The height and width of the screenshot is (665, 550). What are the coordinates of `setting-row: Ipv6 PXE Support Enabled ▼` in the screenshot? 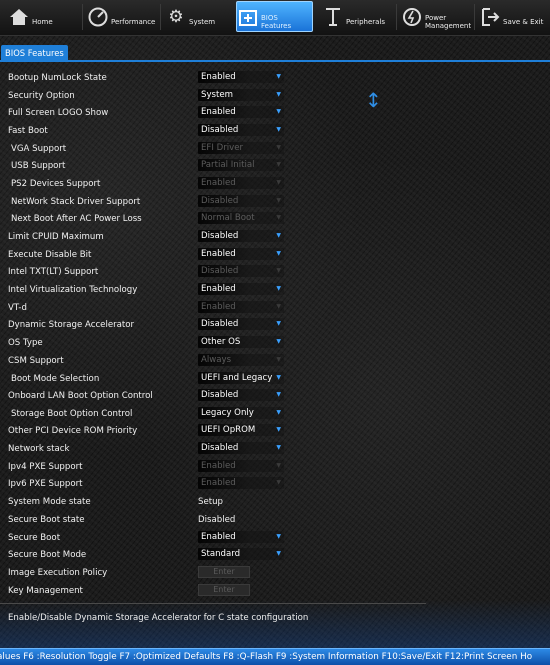 It's located at (215, 484).